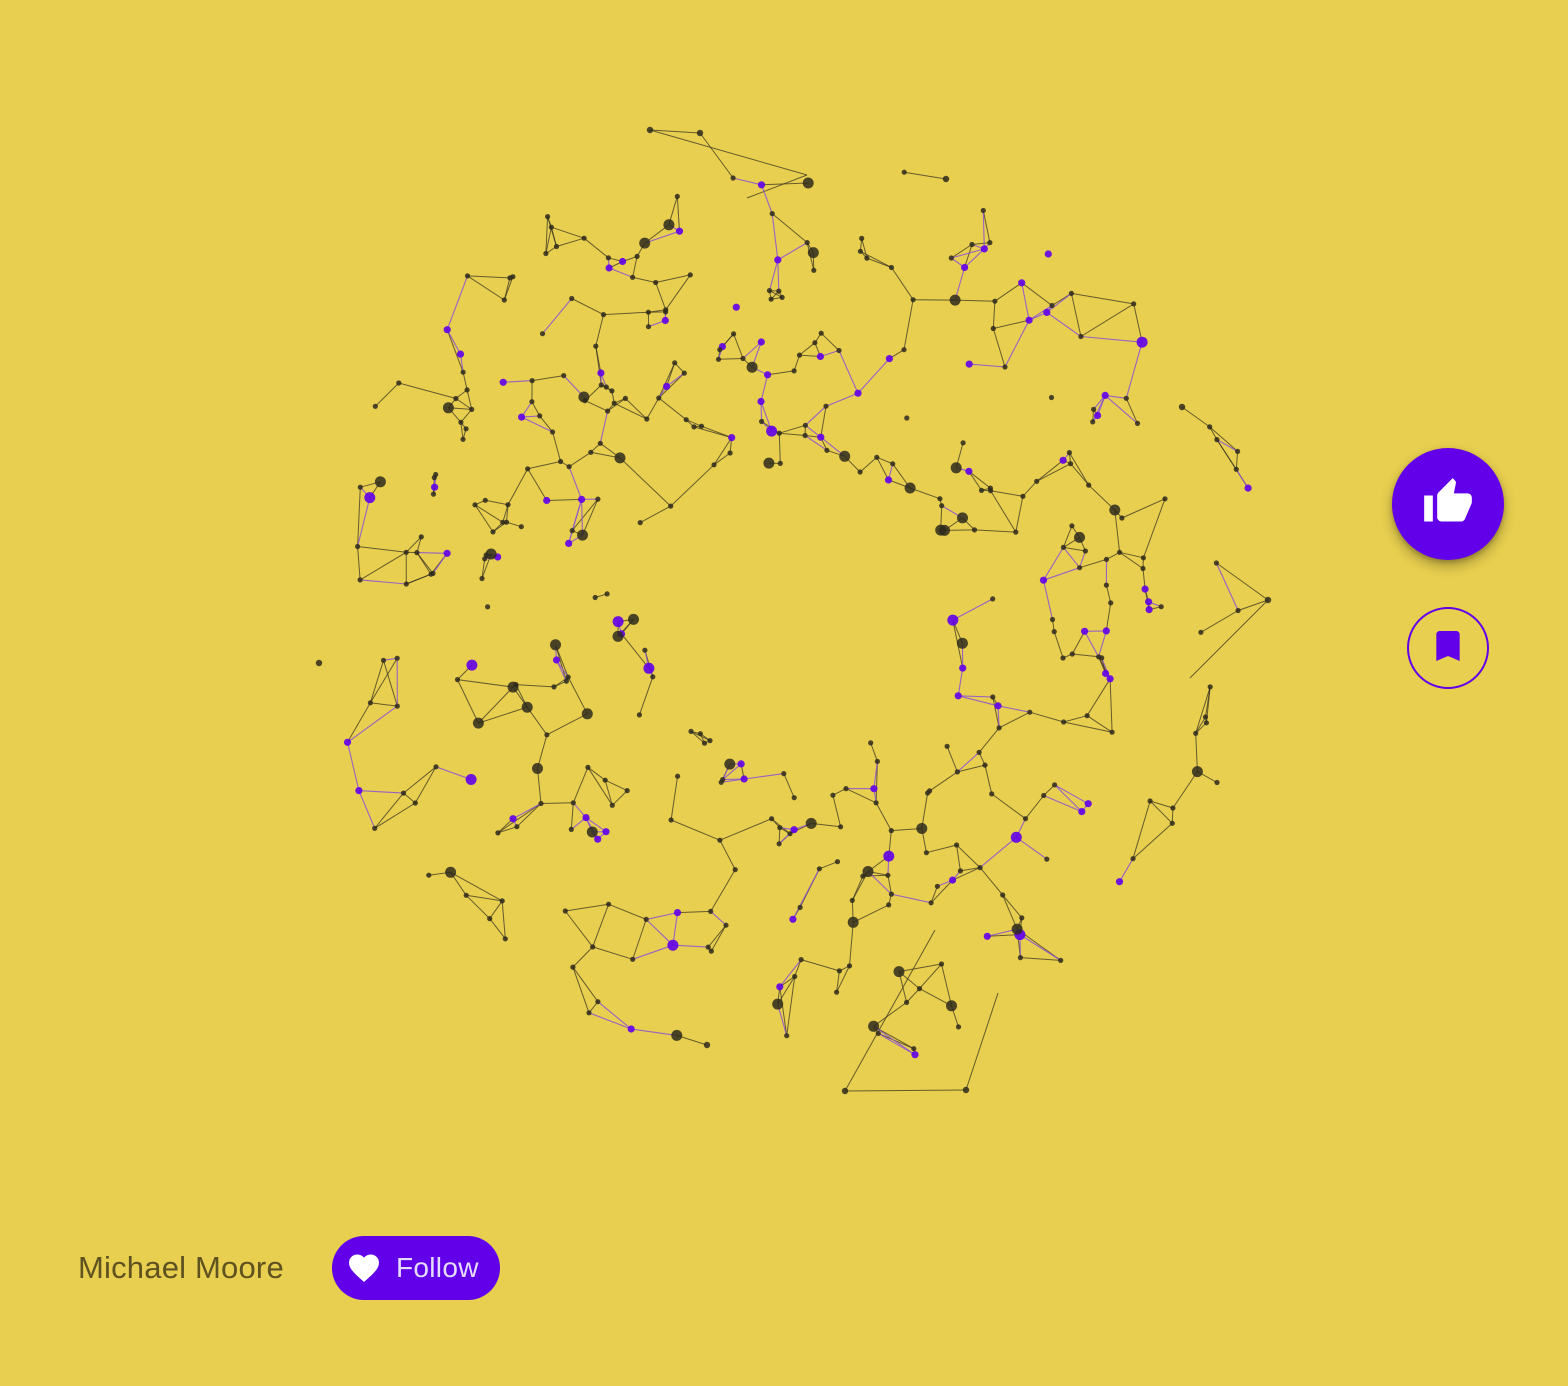  I want to click on author-name: Michael Moore, so click(181, 1268).